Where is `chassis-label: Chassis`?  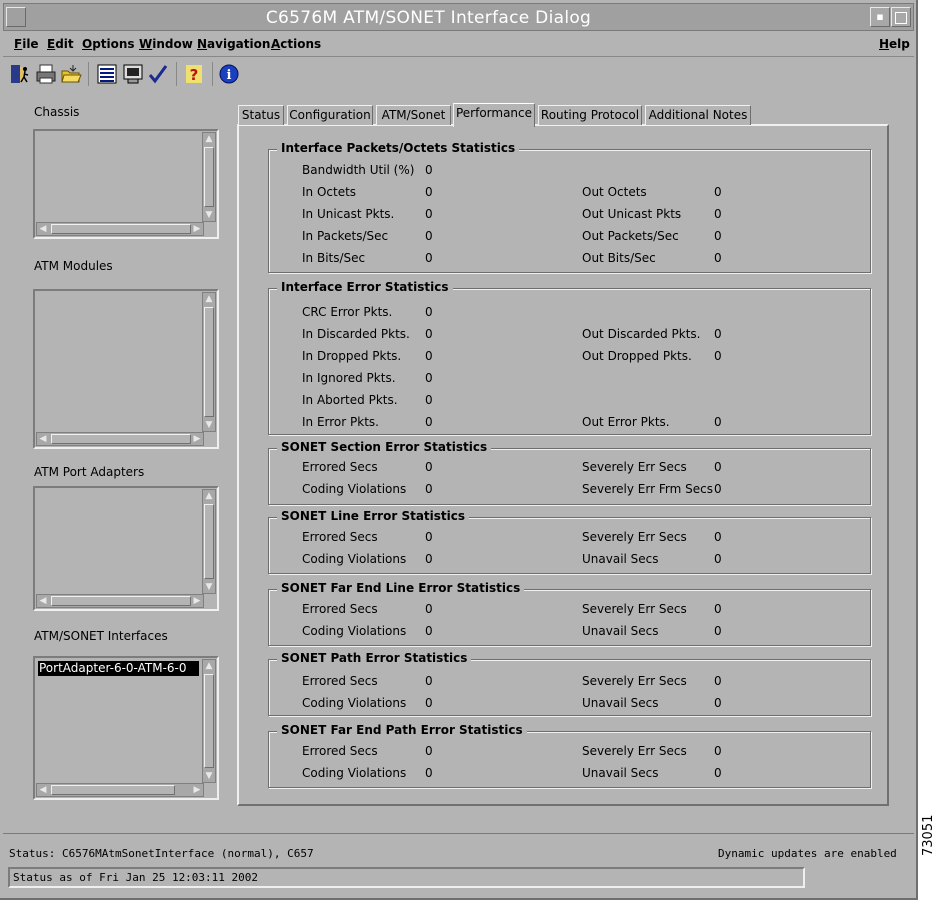
chassis-label: Chassis is located at coordinates (57, 112).